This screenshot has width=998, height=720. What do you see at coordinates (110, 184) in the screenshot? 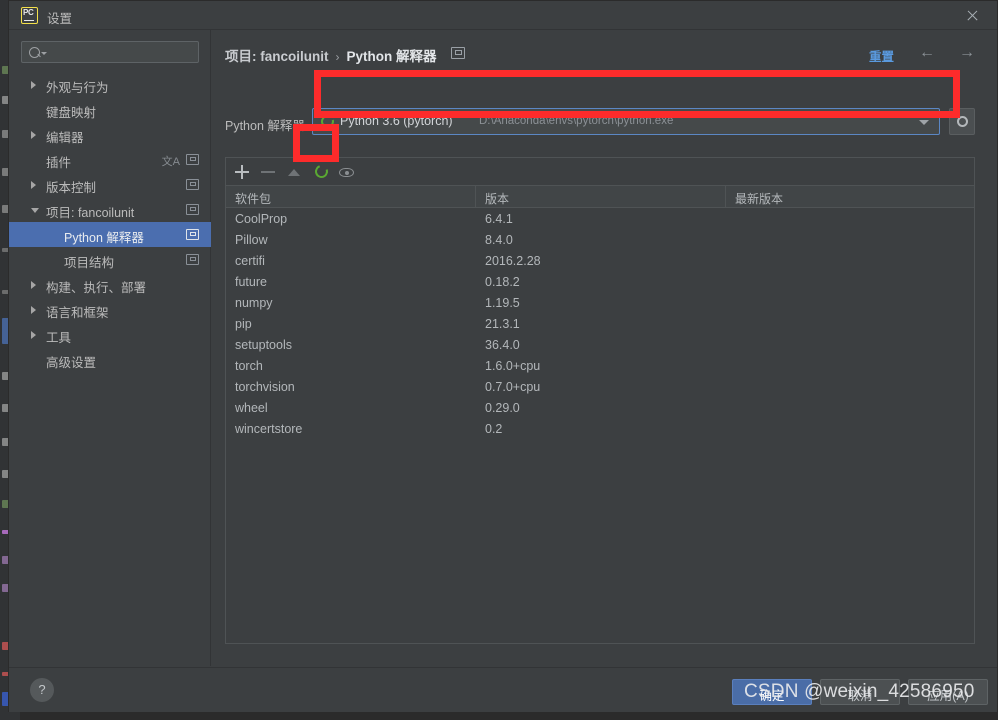
I see `sidebar-item-version-control: 版本控制` at bounding box center [110, 184].